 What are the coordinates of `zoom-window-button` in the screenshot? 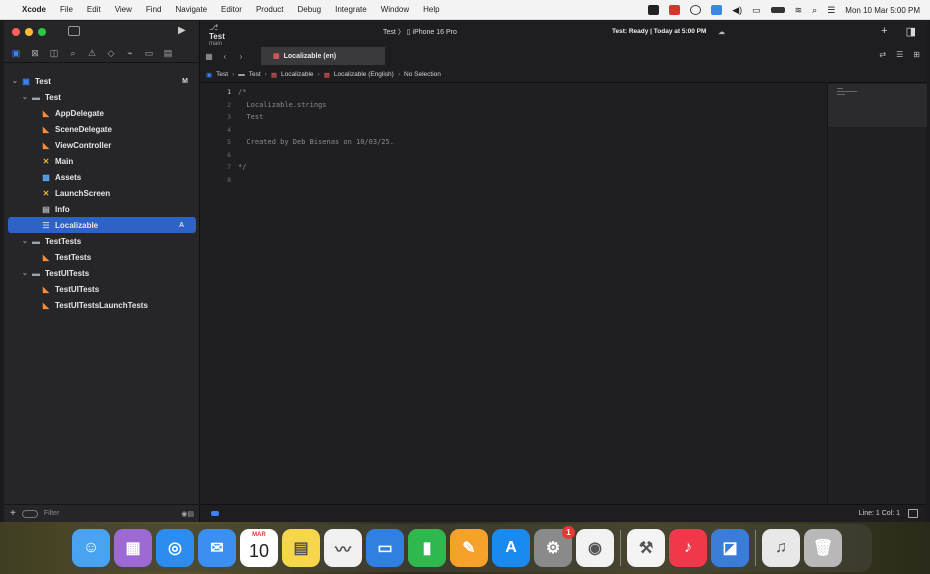 It's located at (42, 32).